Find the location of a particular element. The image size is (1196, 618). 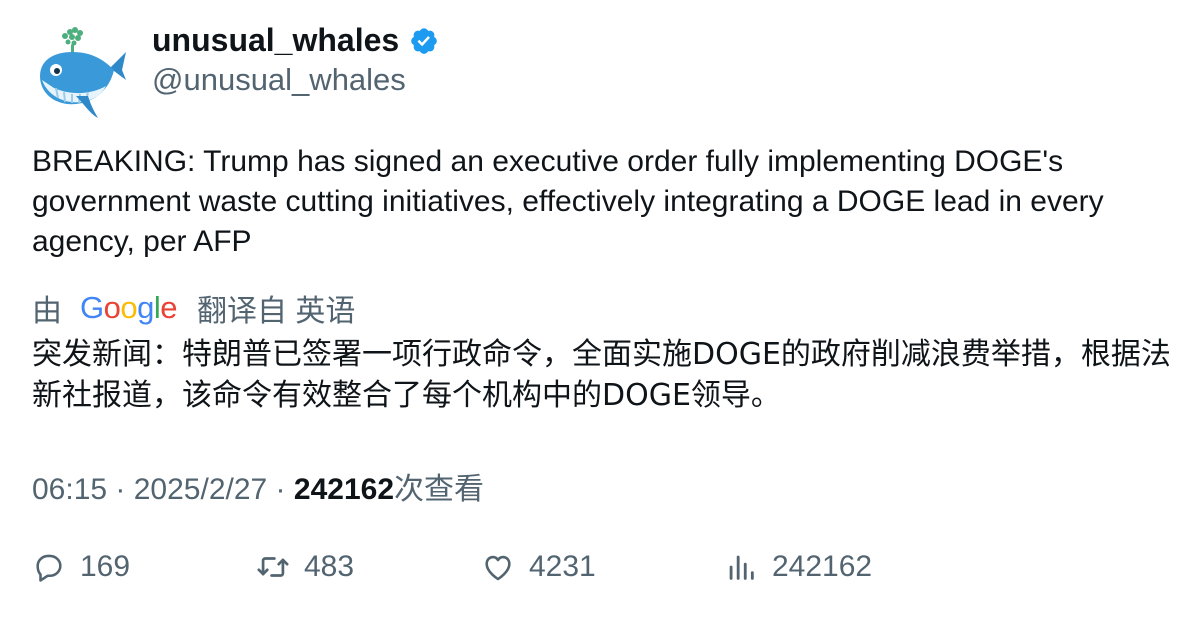

views-action-count: 242162 is located at coordinates (822, 566).